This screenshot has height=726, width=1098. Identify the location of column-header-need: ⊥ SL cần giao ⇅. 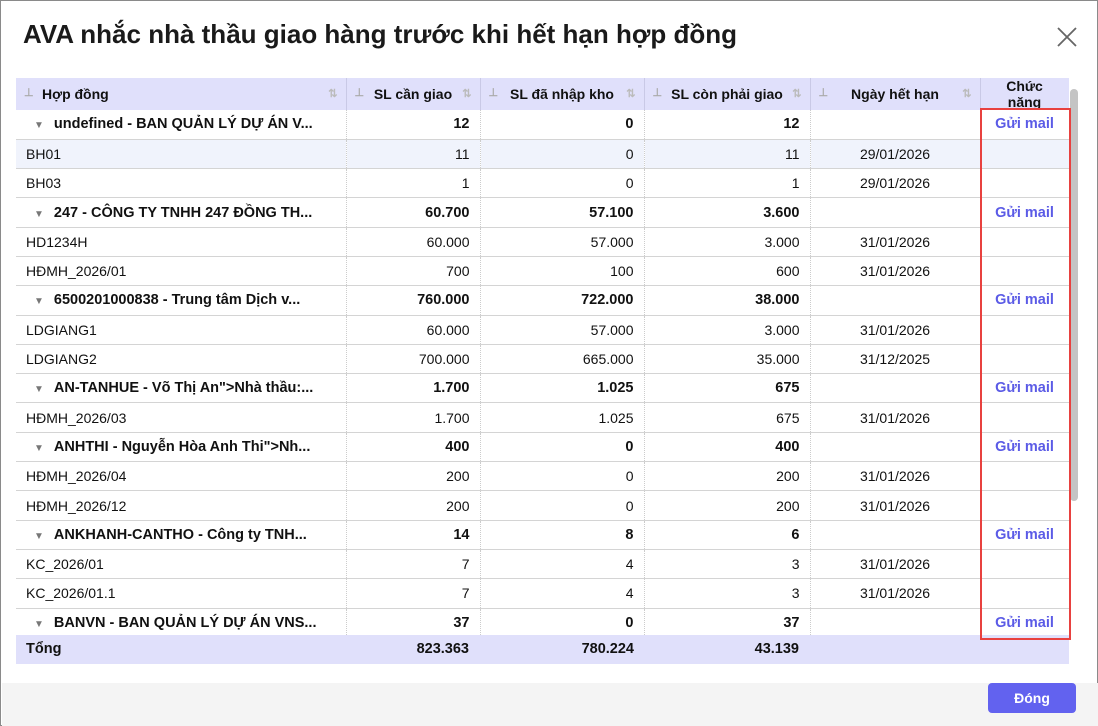
(413, 94).